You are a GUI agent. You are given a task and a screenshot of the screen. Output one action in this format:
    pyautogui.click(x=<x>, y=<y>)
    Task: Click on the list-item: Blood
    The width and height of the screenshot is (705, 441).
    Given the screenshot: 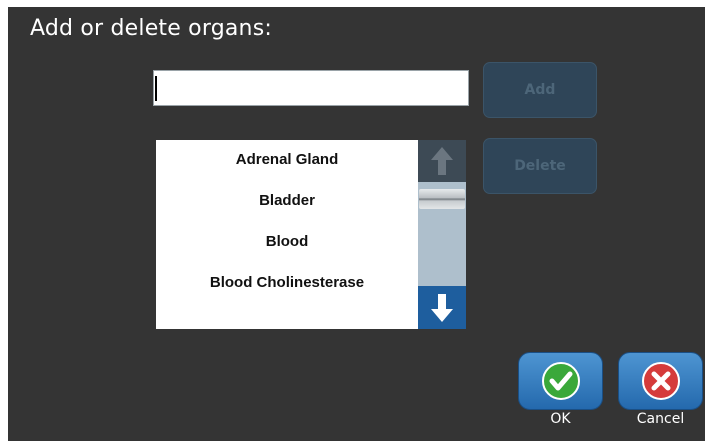 What is the action you would take?
    pyautogui.click(x=287, y=241)
    